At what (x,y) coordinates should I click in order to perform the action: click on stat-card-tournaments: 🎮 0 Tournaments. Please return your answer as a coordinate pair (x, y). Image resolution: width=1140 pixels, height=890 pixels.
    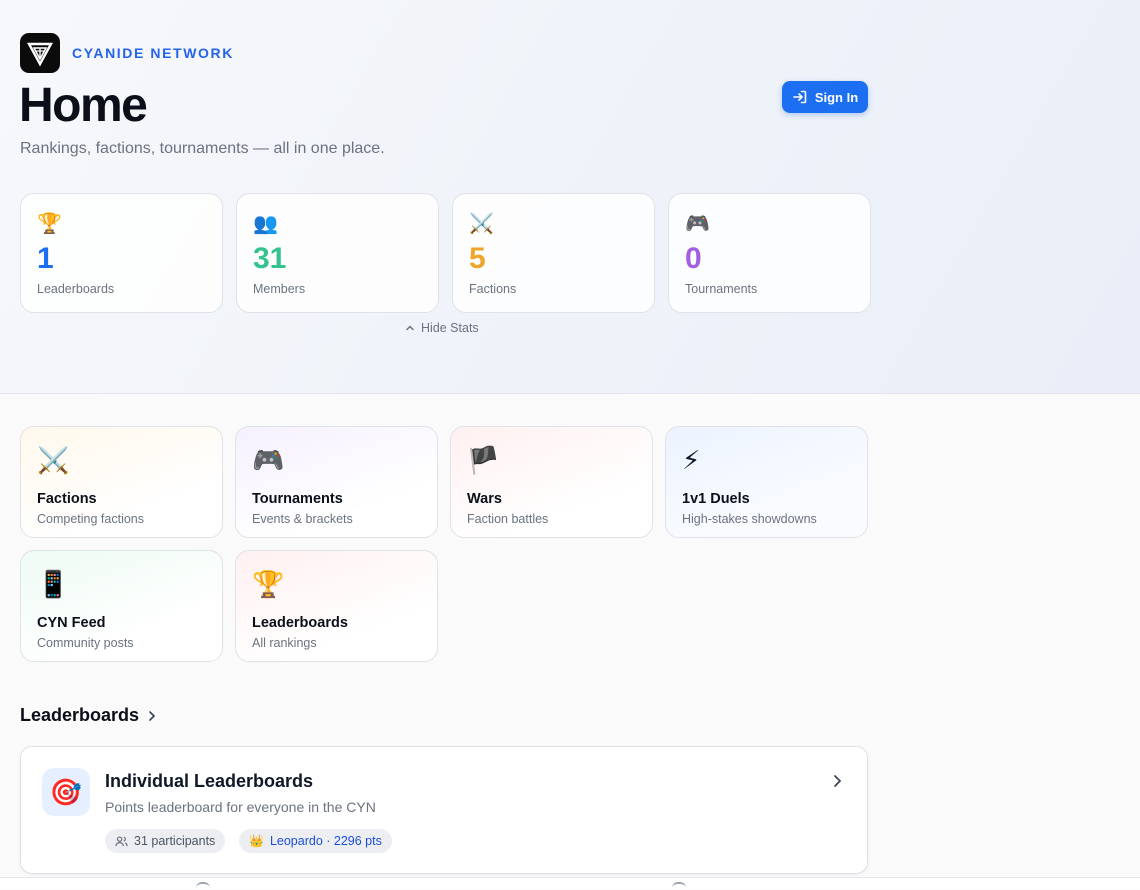
    Looking at the image, I should click on (769, 253).